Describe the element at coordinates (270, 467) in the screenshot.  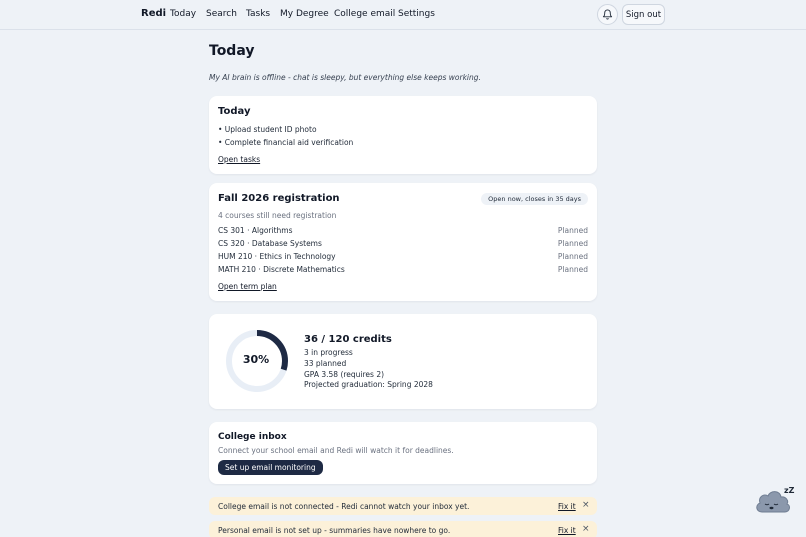
I see `setup-email-monitoring-button: Set up email monitoring` at that location.